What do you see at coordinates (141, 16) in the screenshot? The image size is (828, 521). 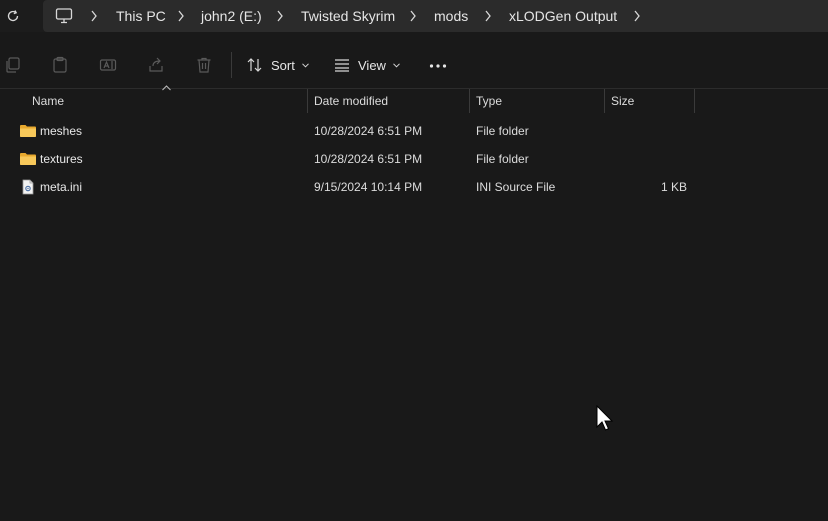 I see `breadcrumb-this-pc: This PC` at bounding box center [141, 16].